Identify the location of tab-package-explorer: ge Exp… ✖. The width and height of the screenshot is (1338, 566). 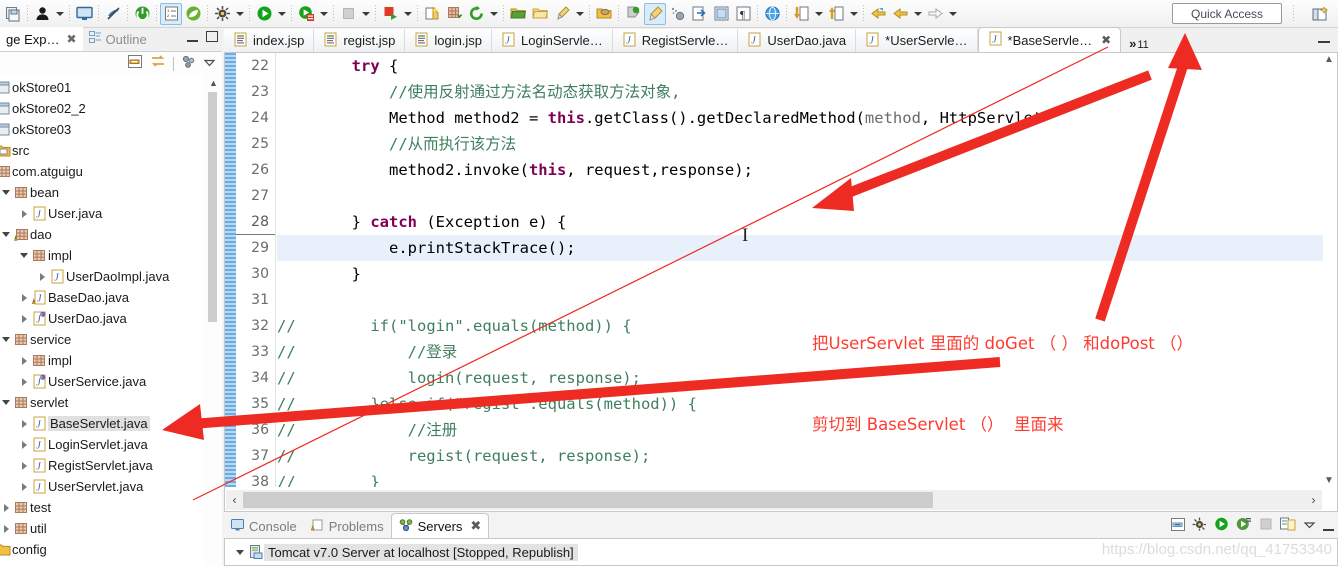
(41, 39).